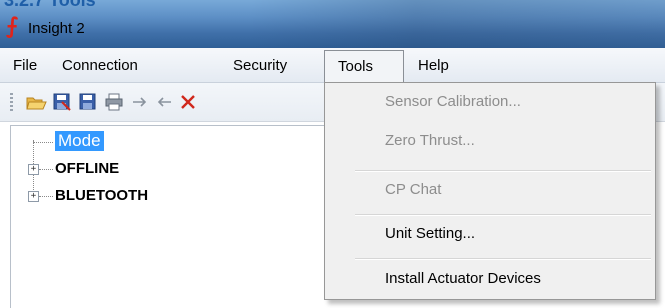 This screenshot has width=665, height=308. I want to click on tree-node-mode: Mode, so click(79, 141).